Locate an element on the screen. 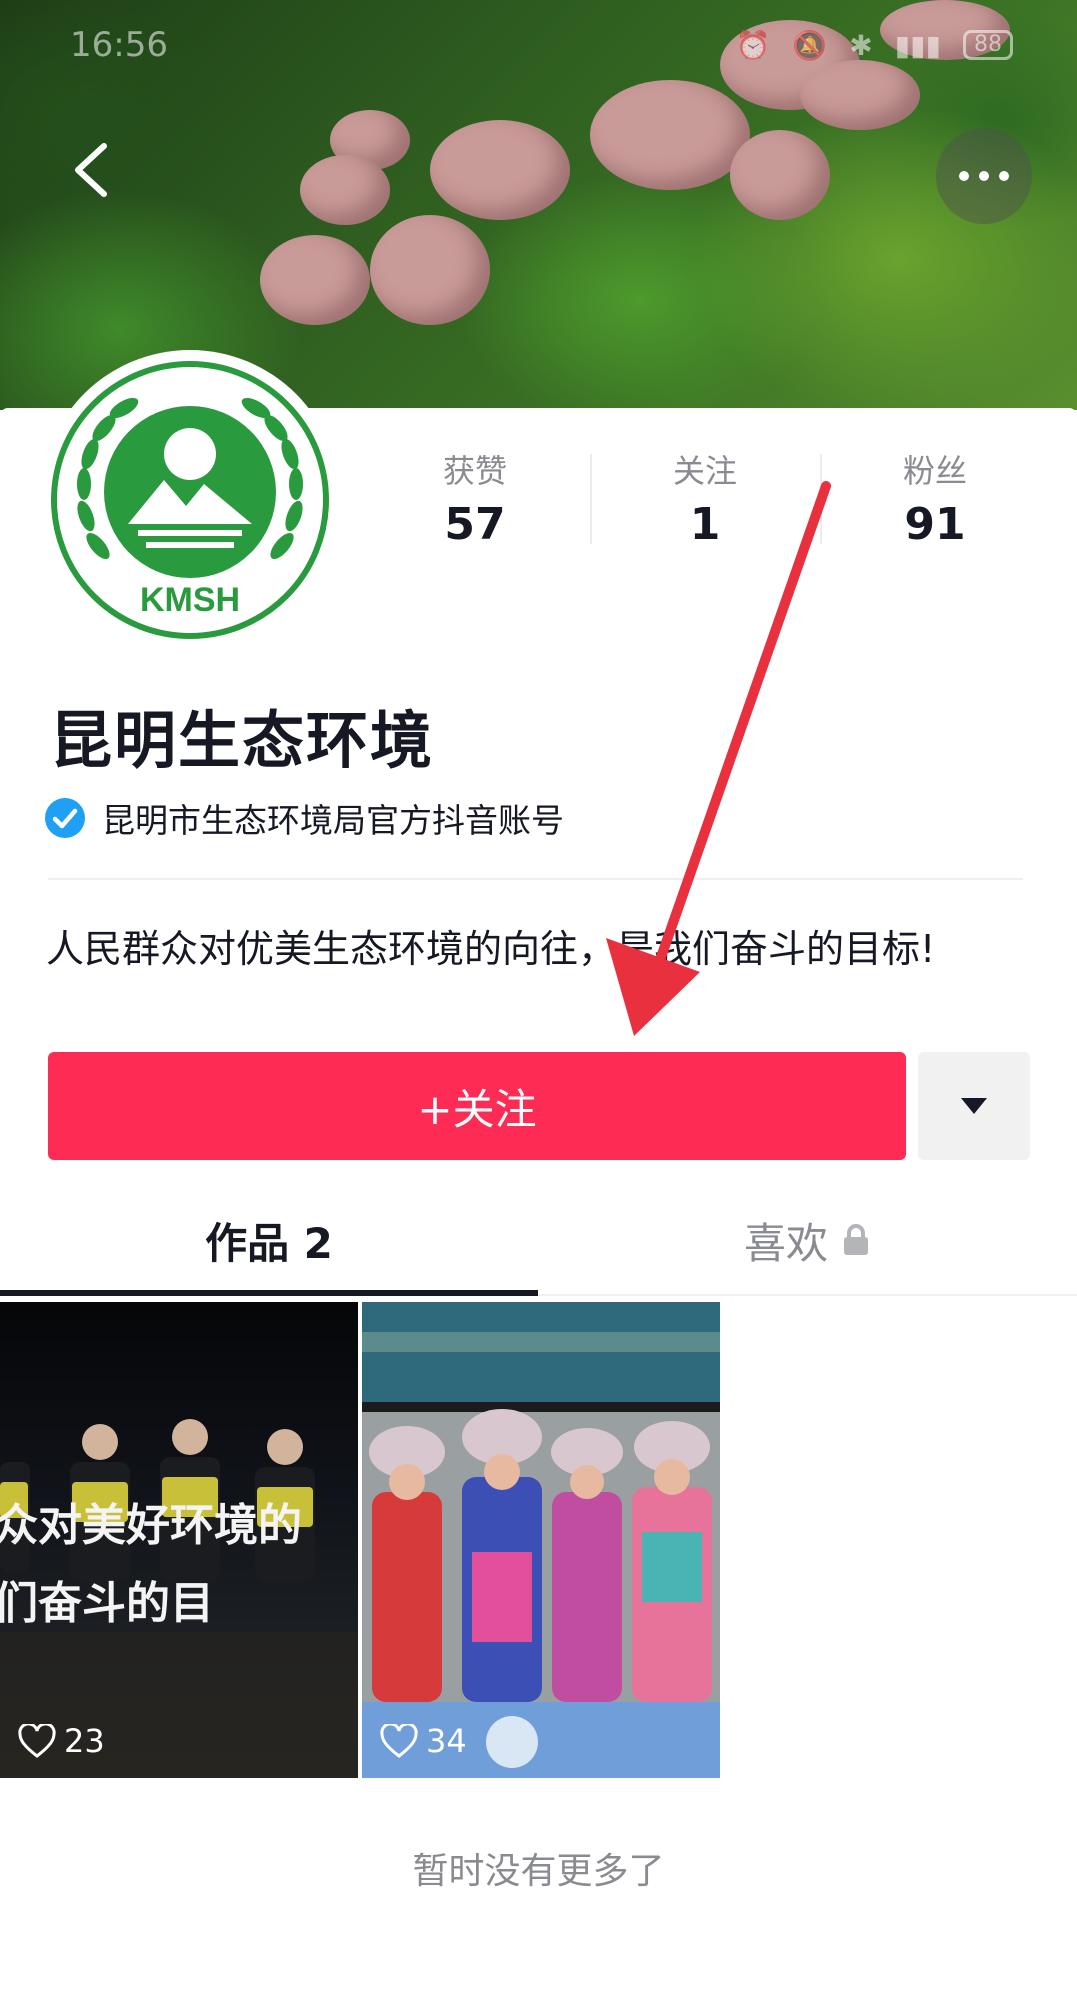 The height and width of the screenshot is (1994, 1077). bluetooth-icon: ✱ is located at coordinates (861, 45).